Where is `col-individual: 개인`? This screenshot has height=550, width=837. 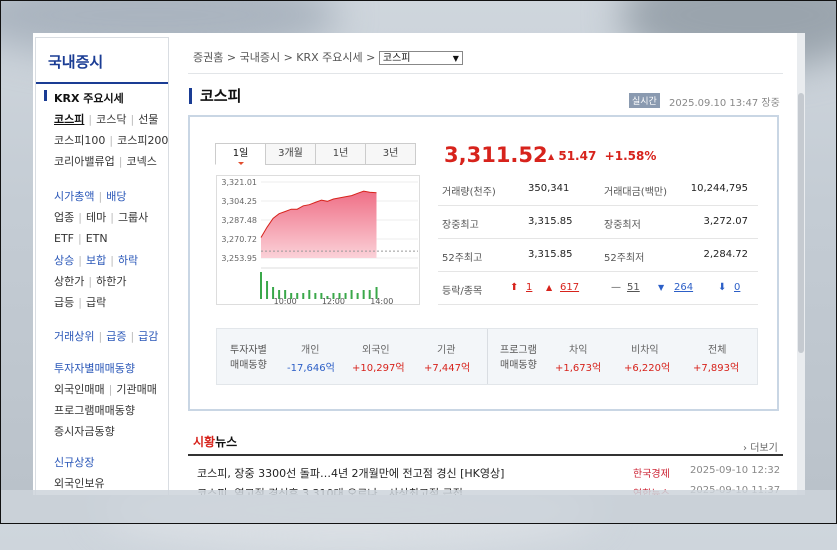
col-individual: 개인 is located at coordinates (310, 350).